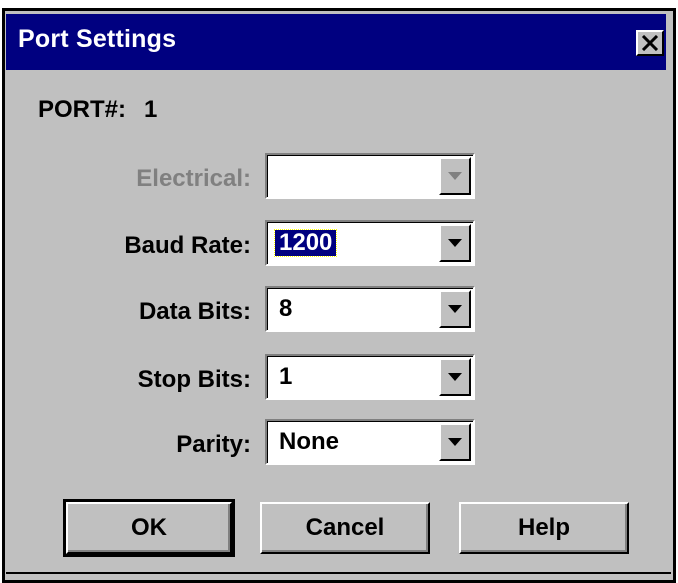  I want to click on port-label: PORT#:, so click(82, 109).